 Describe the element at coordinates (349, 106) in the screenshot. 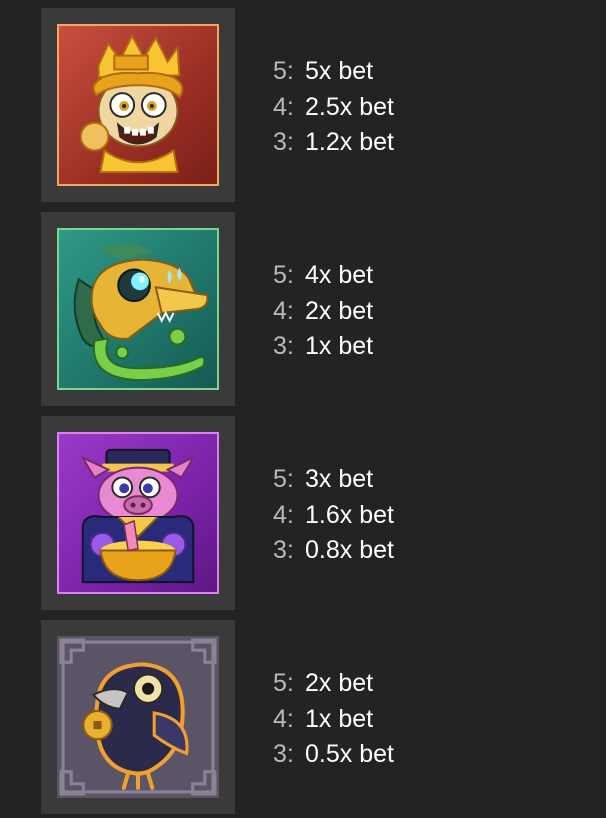

I see `payout-value: 2.5x bet` at that location.